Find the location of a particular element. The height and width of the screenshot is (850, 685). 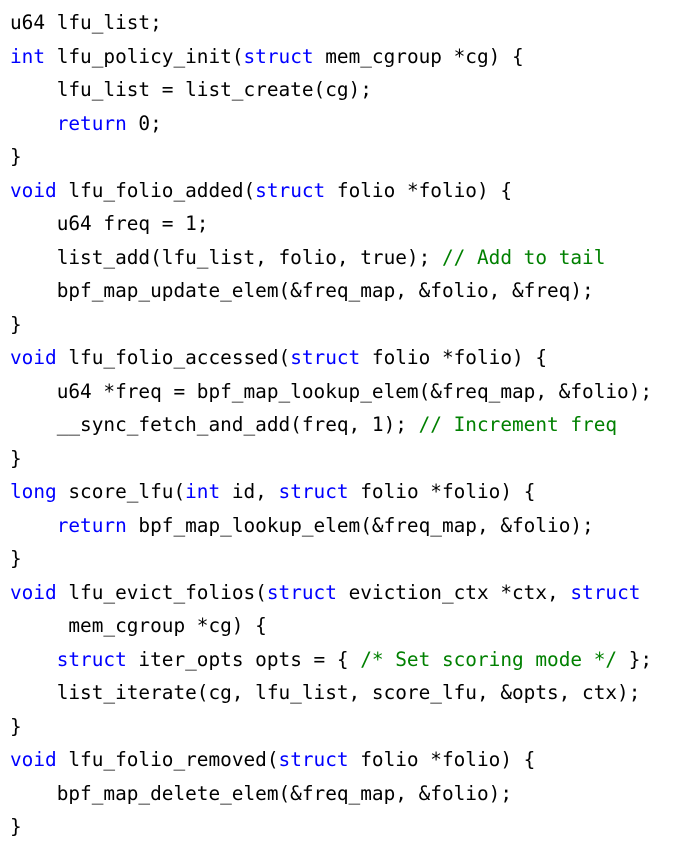

code-text: lfu_list = list_create(cg); is located at coordinates (191, 89).